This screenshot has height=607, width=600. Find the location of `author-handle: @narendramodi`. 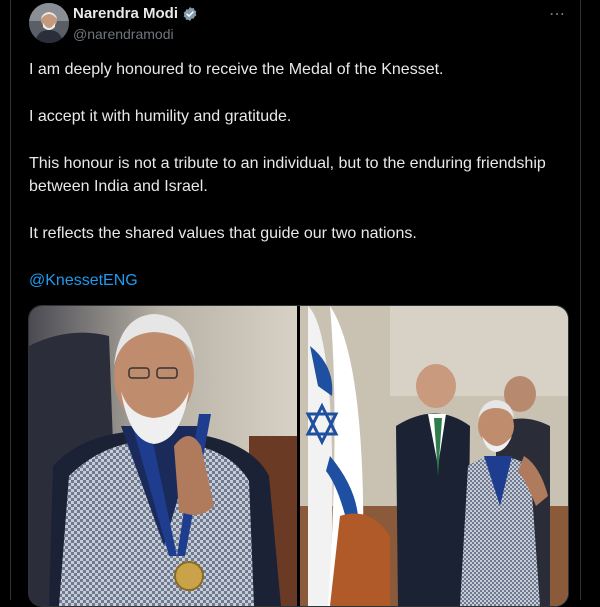

author-handle: @narendramodi is located at coordinates (123, 34).